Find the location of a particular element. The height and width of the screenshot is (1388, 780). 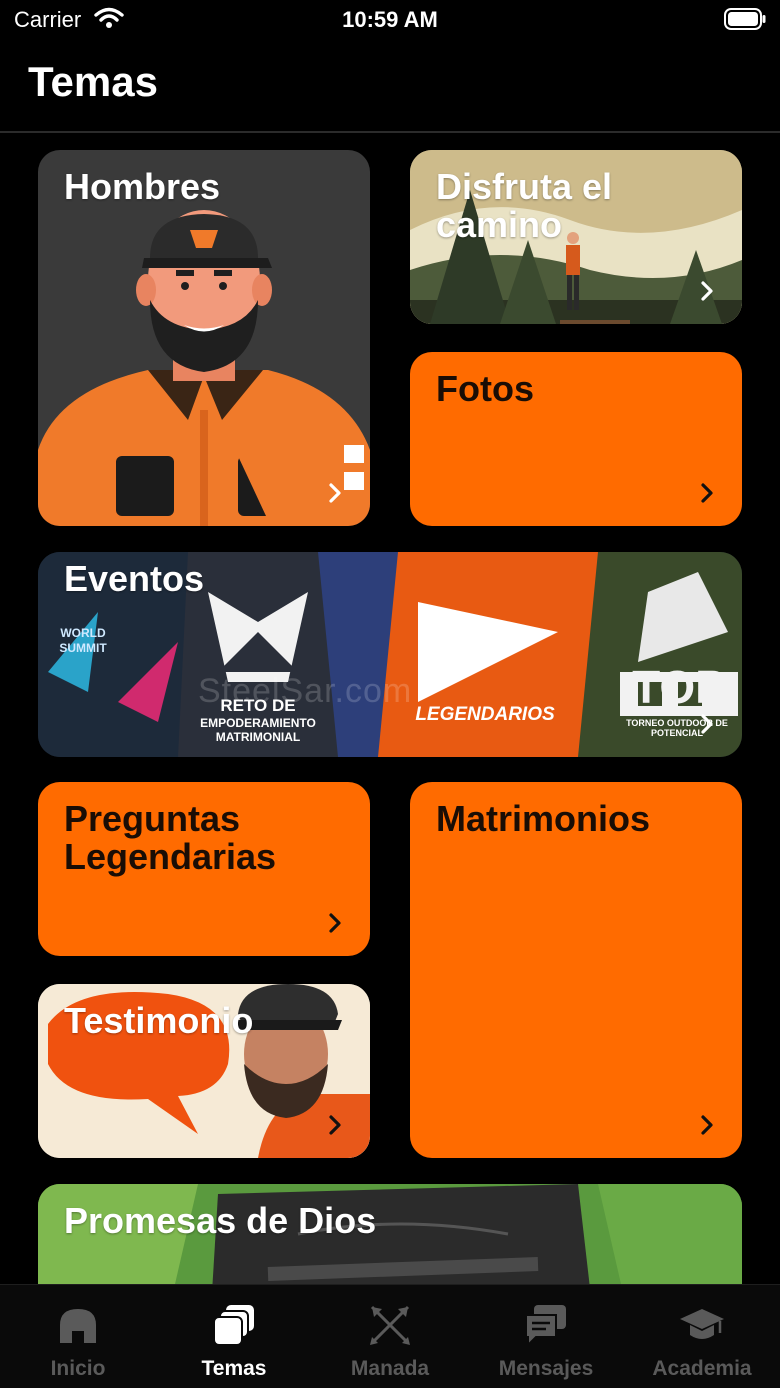

graduation-cap-icon is located at coordinates (702, 1324).